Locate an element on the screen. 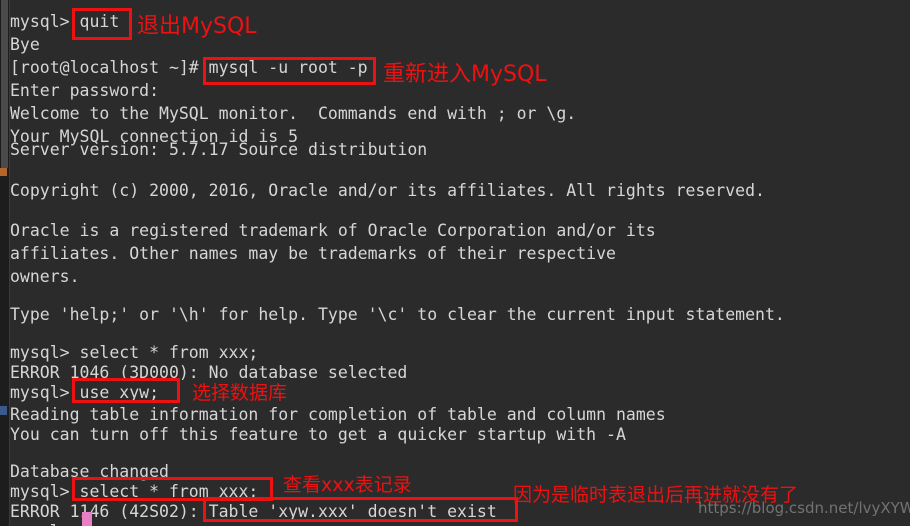 The width and height of the screenshot is (910, 526). scrollbar-marker-blue is located at coordinates (3, 410).